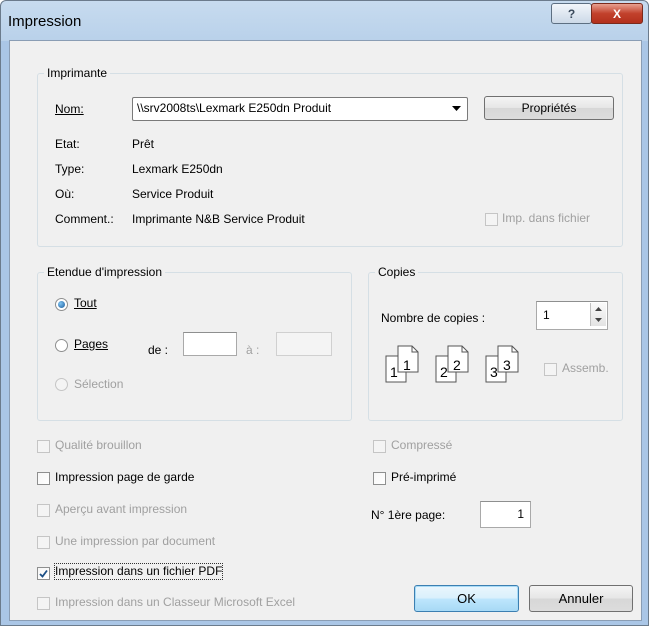 This screenshot has width=649, height=626. I want to click on help-icon: ?, so click(571, 13).